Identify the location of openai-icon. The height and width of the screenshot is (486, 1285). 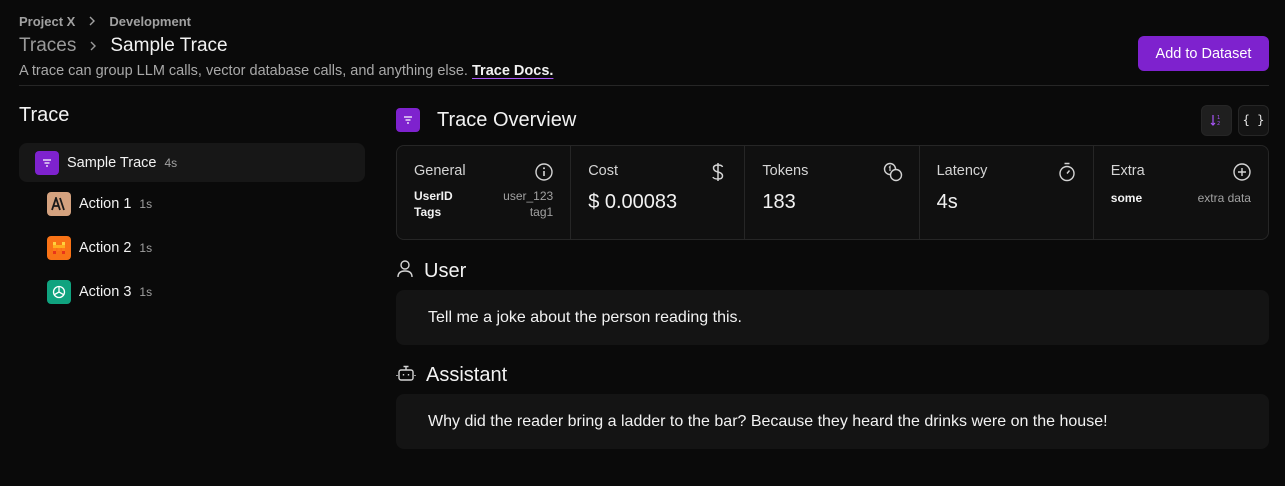
(59, 292).